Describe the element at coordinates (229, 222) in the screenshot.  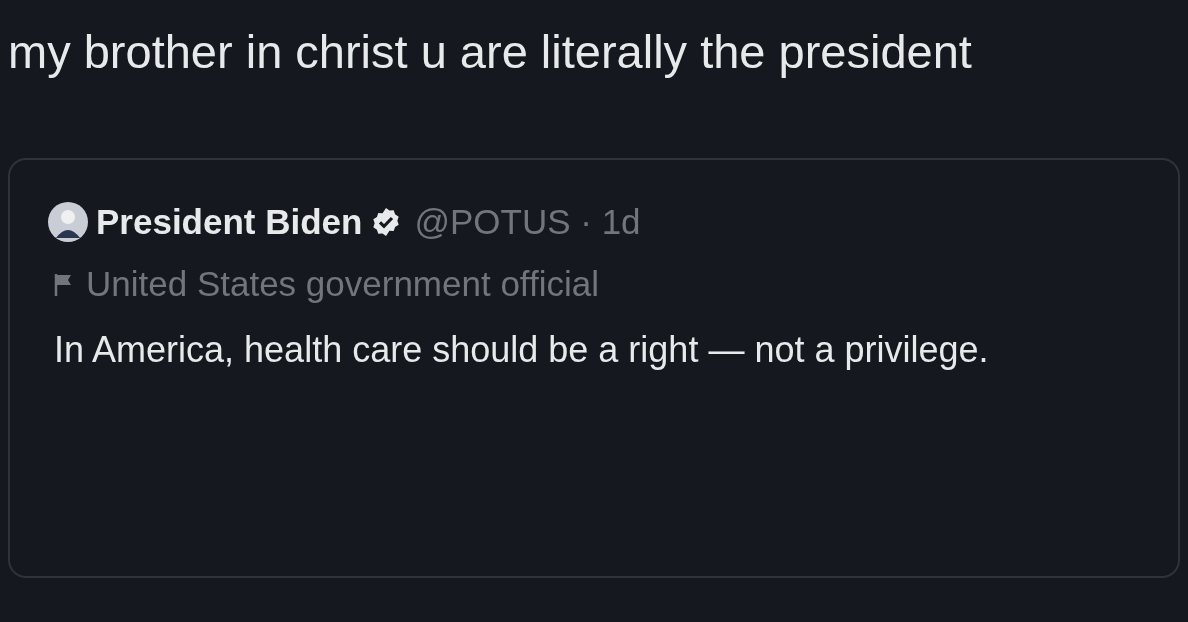
I see `author-name: President Biden` at that location.